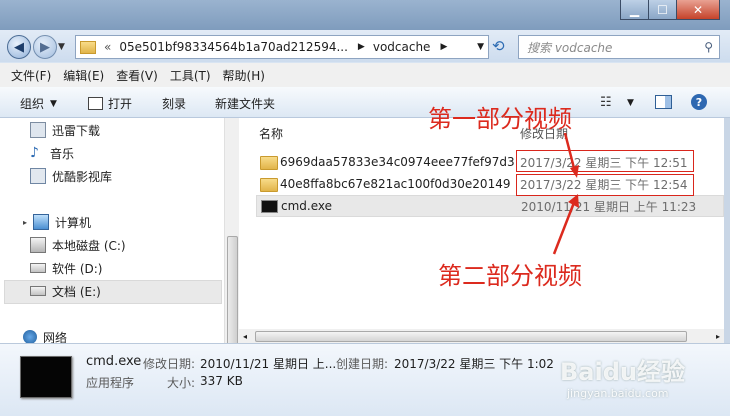 The image size is (730, 416). What do you see at coordinates (618, 393) in the screenshot?
I see `watermark-url: jingyan.baidu.com` at bounding box center [618, 393].